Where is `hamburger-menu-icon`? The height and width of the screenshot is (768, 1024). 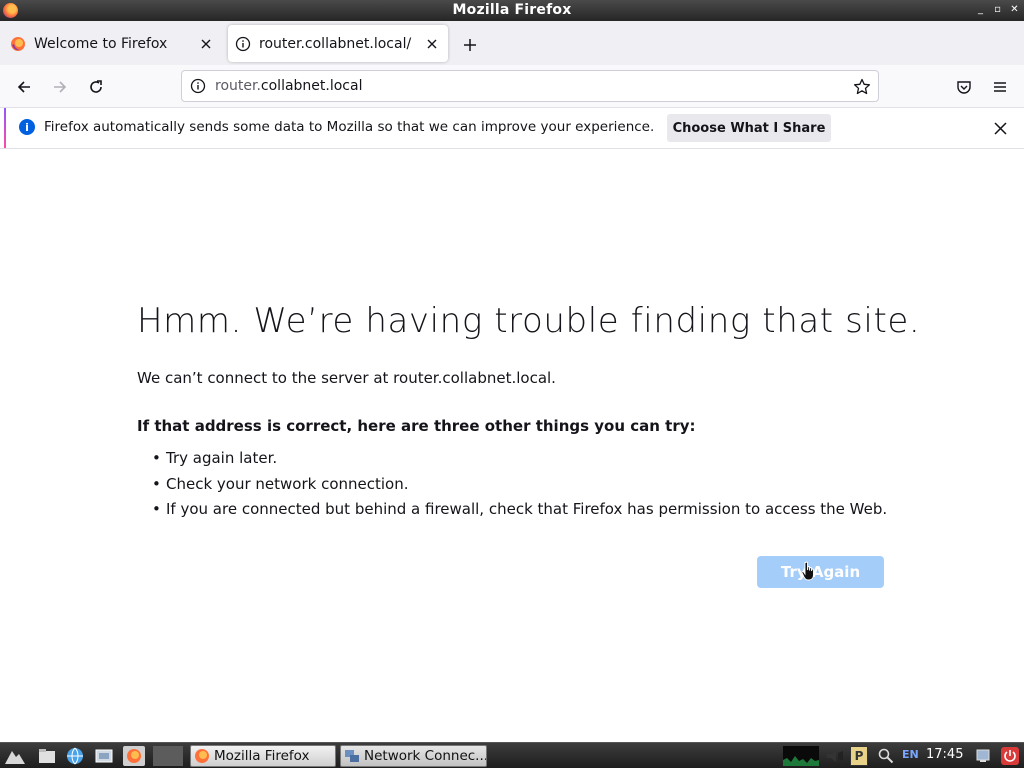
hamburger-menu-icon is located at coordinates (1000, 87).